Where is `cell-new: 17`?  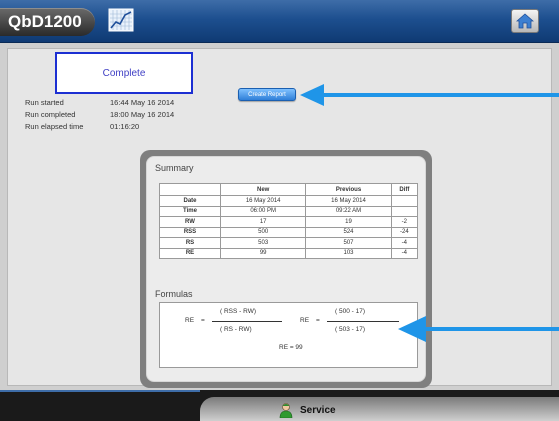 cell-new: 17 is located at coordinates (263, 222).